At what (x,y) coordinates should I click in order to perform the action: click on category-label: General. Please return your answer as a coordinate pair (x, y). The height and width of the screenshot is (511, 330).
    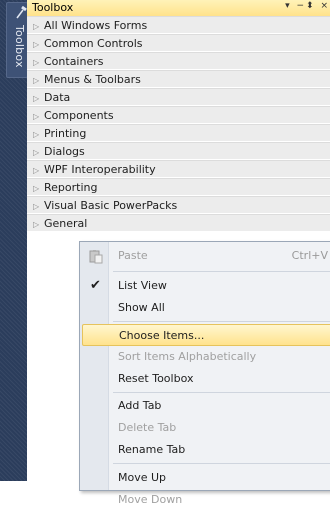
    Looking at the image, I should click on (66, 223).